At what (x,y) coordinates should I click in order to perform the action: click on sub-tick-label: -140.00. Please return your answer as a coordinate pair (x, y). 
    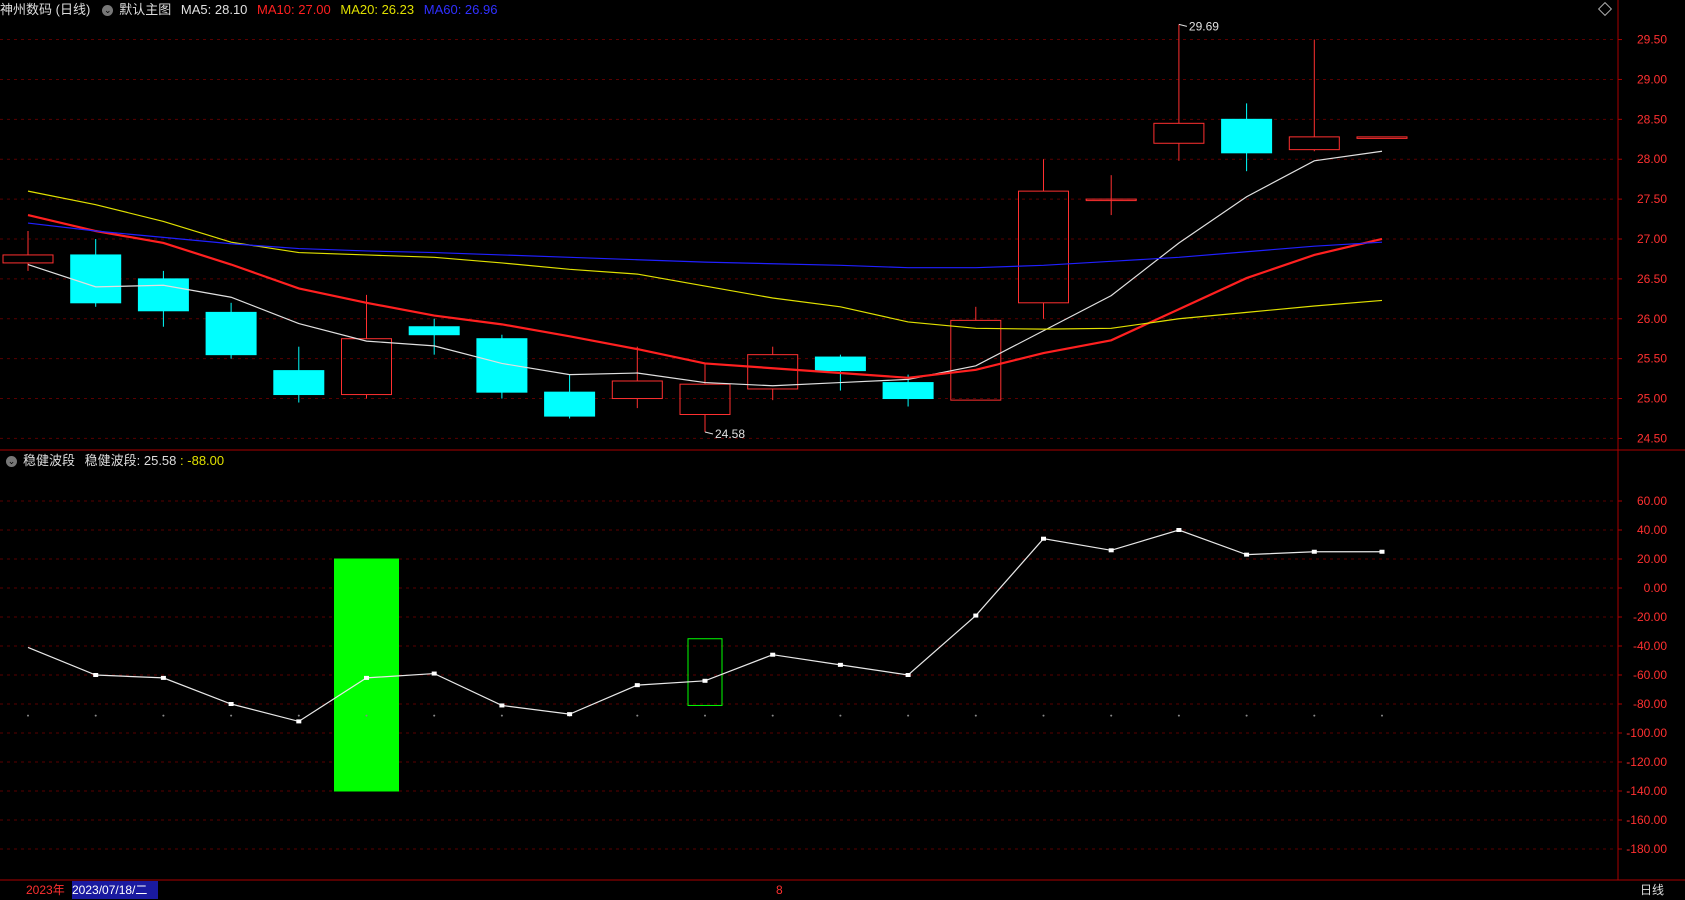
    Looking at the image, I should click on (1646, 791).